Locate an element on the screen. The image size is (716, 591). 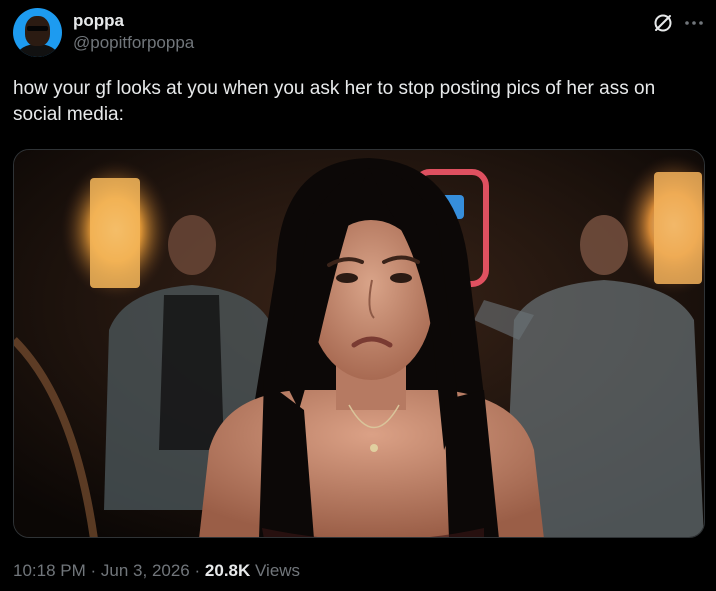
author-display-name: poppa is located at coordinates (133, 21).